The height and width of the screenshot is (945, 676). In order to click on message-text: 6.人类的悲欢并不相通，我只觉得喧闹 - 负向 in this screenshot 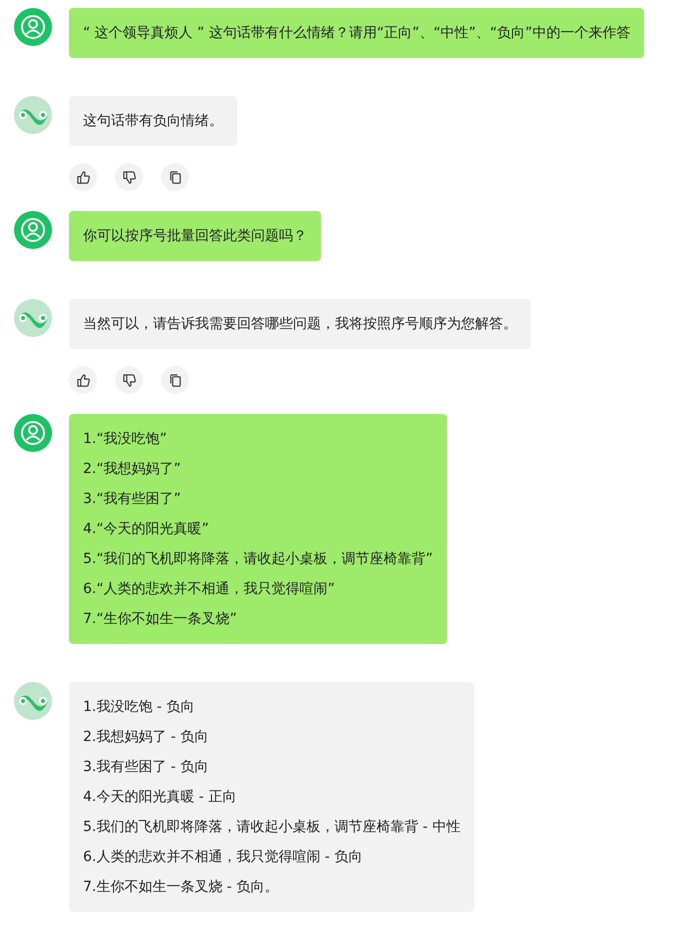, I will do `click(223, 857)`.